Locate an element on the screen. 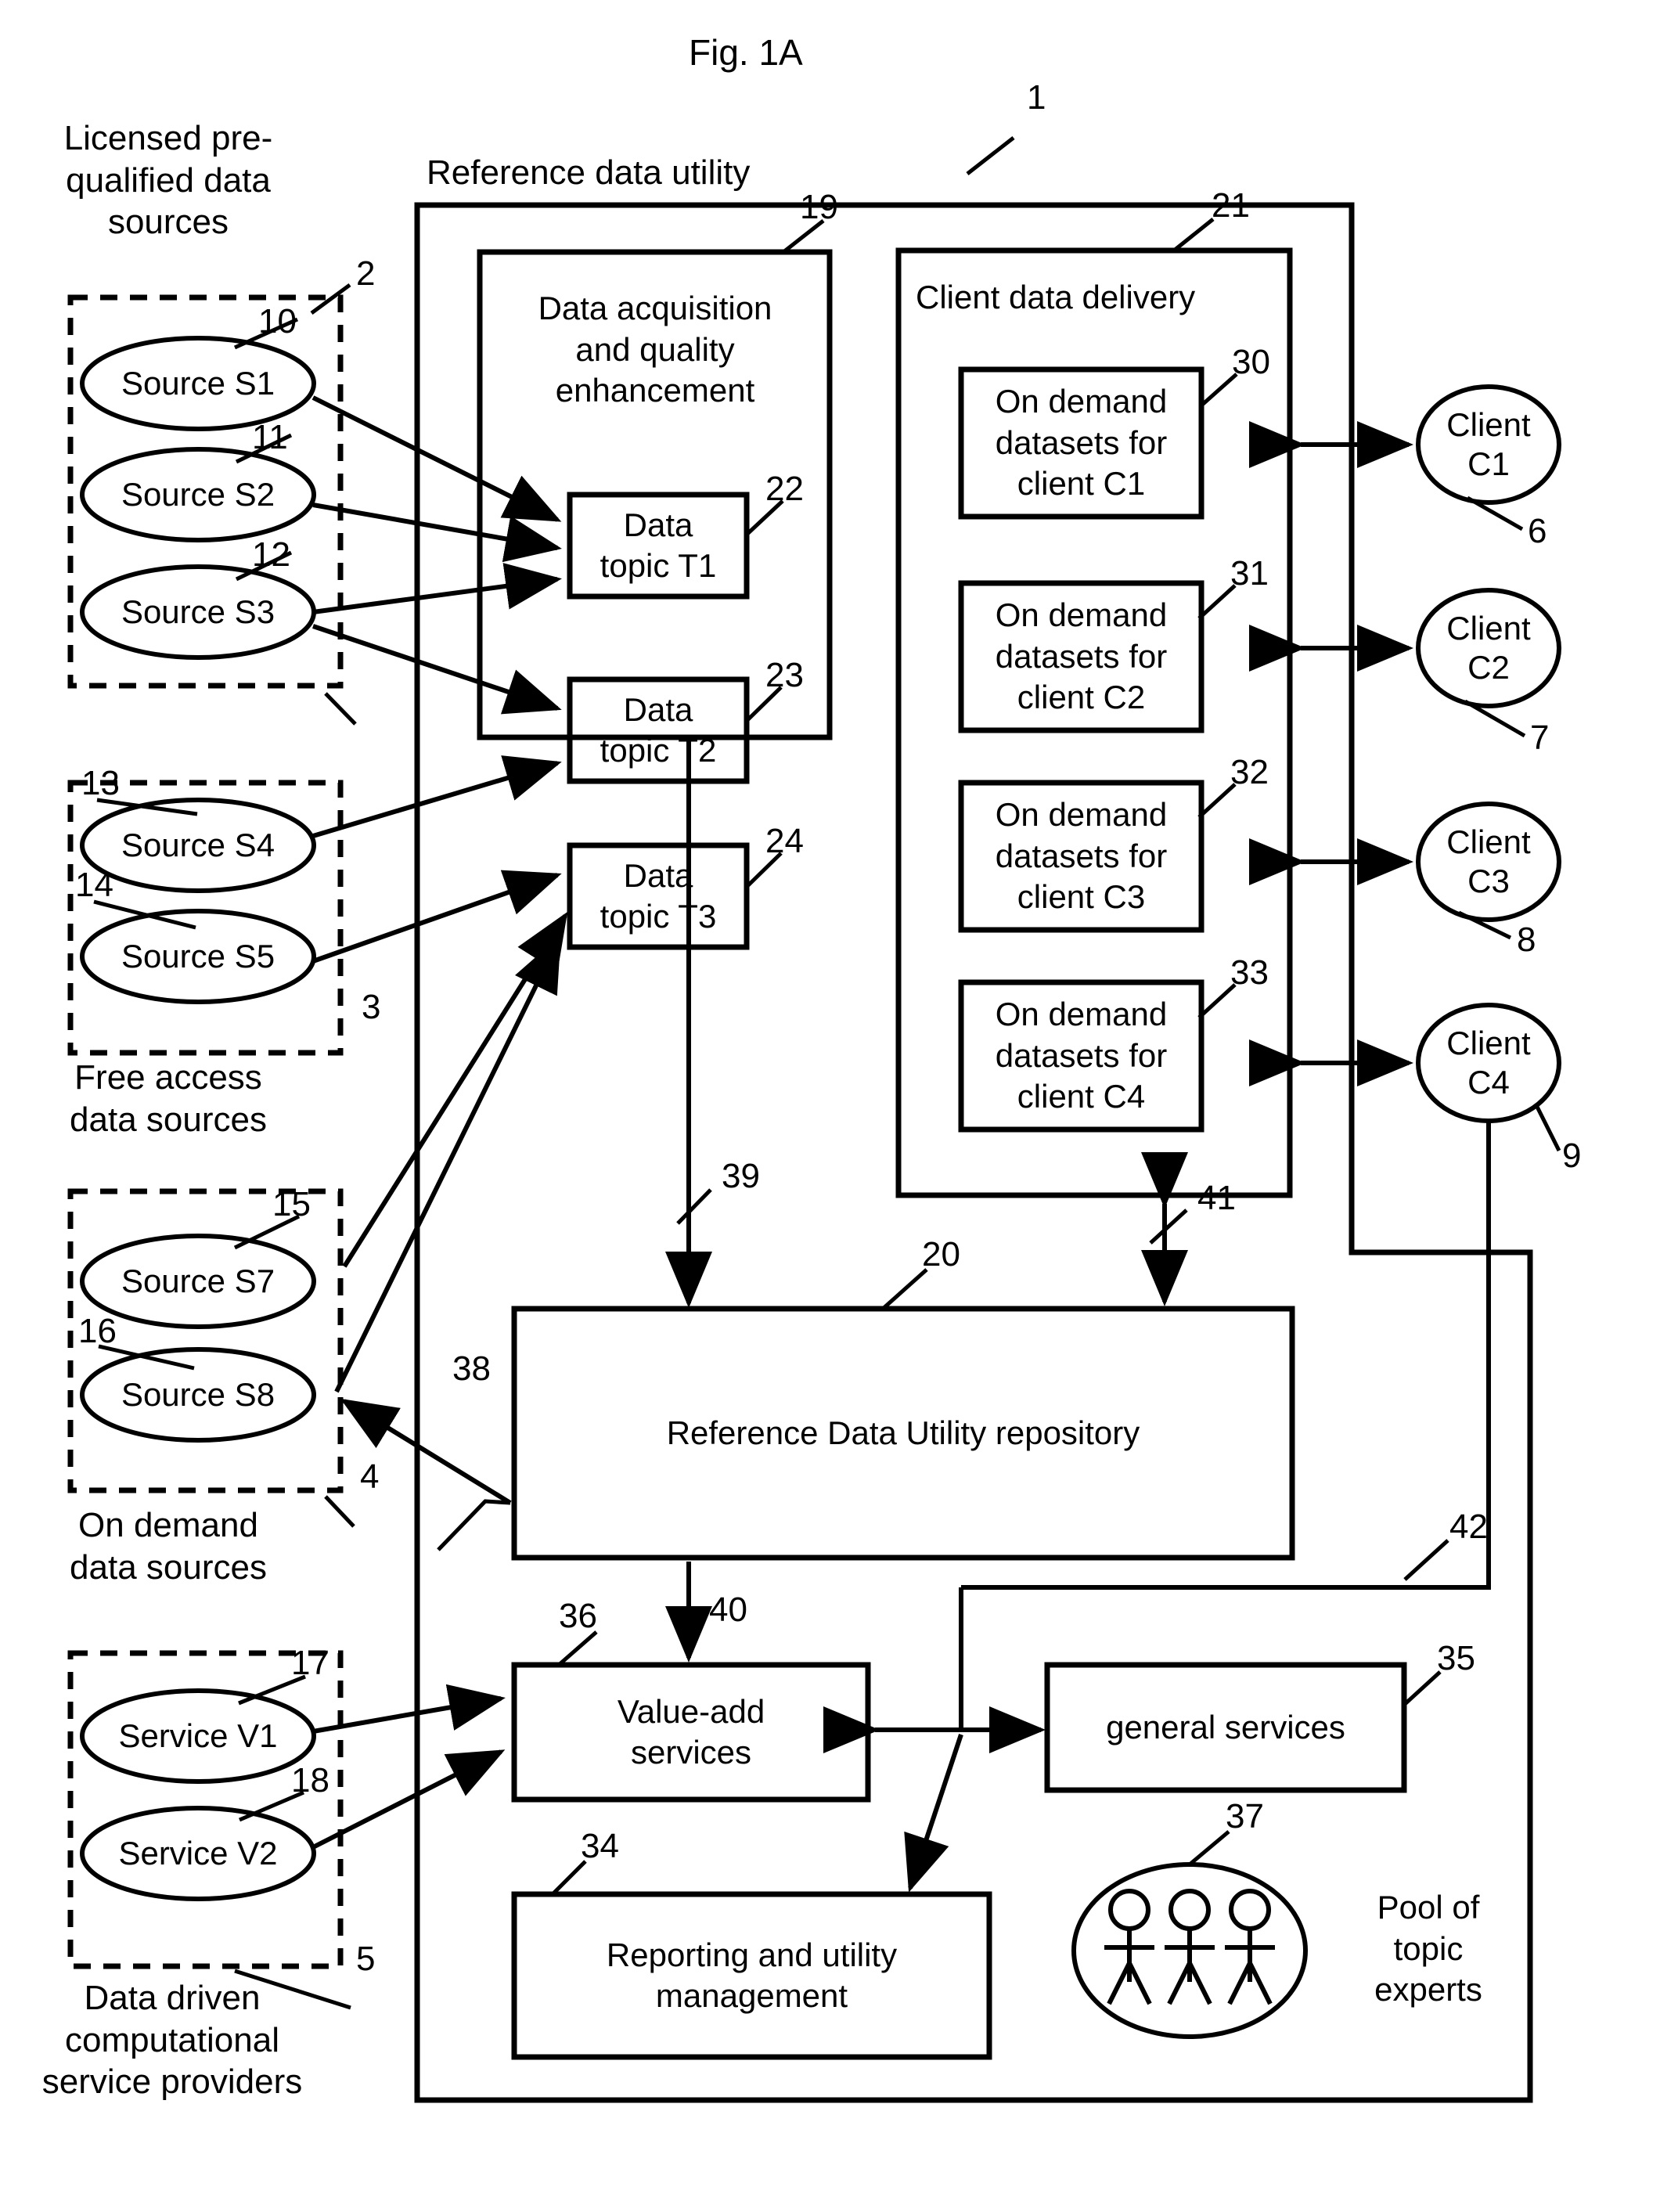 The image size is (1678, 2212). ref-15: 15 is located at coordinates (291, 1204).